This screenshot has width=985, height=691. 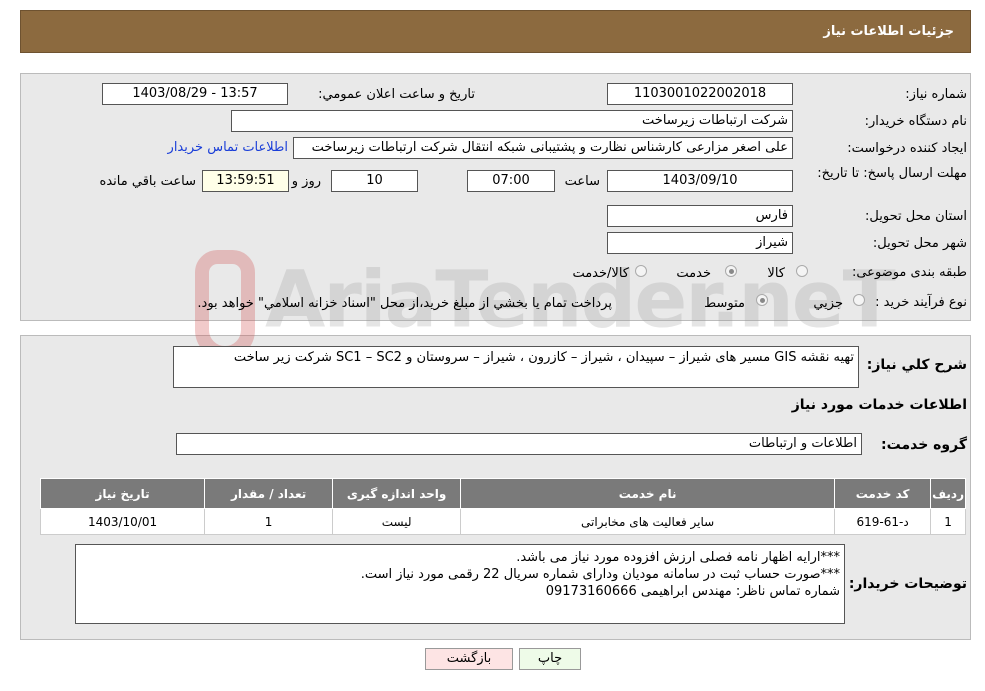 What do you see at coordinates (269, 521) in the screenshot?
I see `cell-quantity: 1` at bounding box center [269, 521].